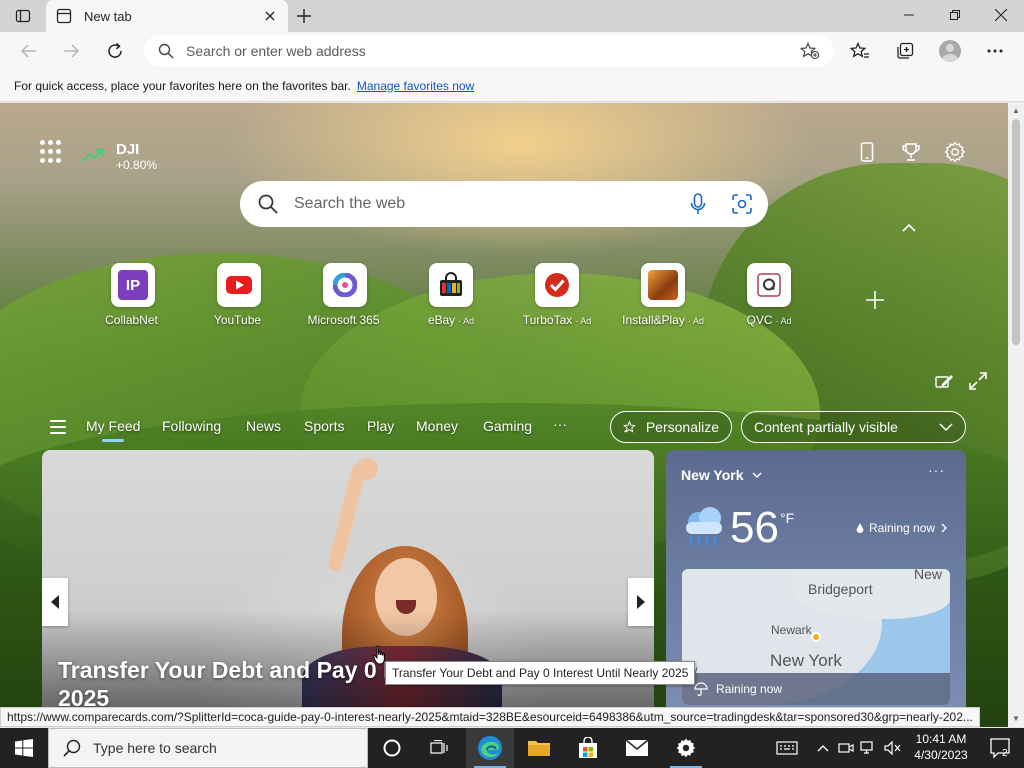  Describe the element at coordinates (72, 748) in the screenshot. I see `search-icon` at that location.